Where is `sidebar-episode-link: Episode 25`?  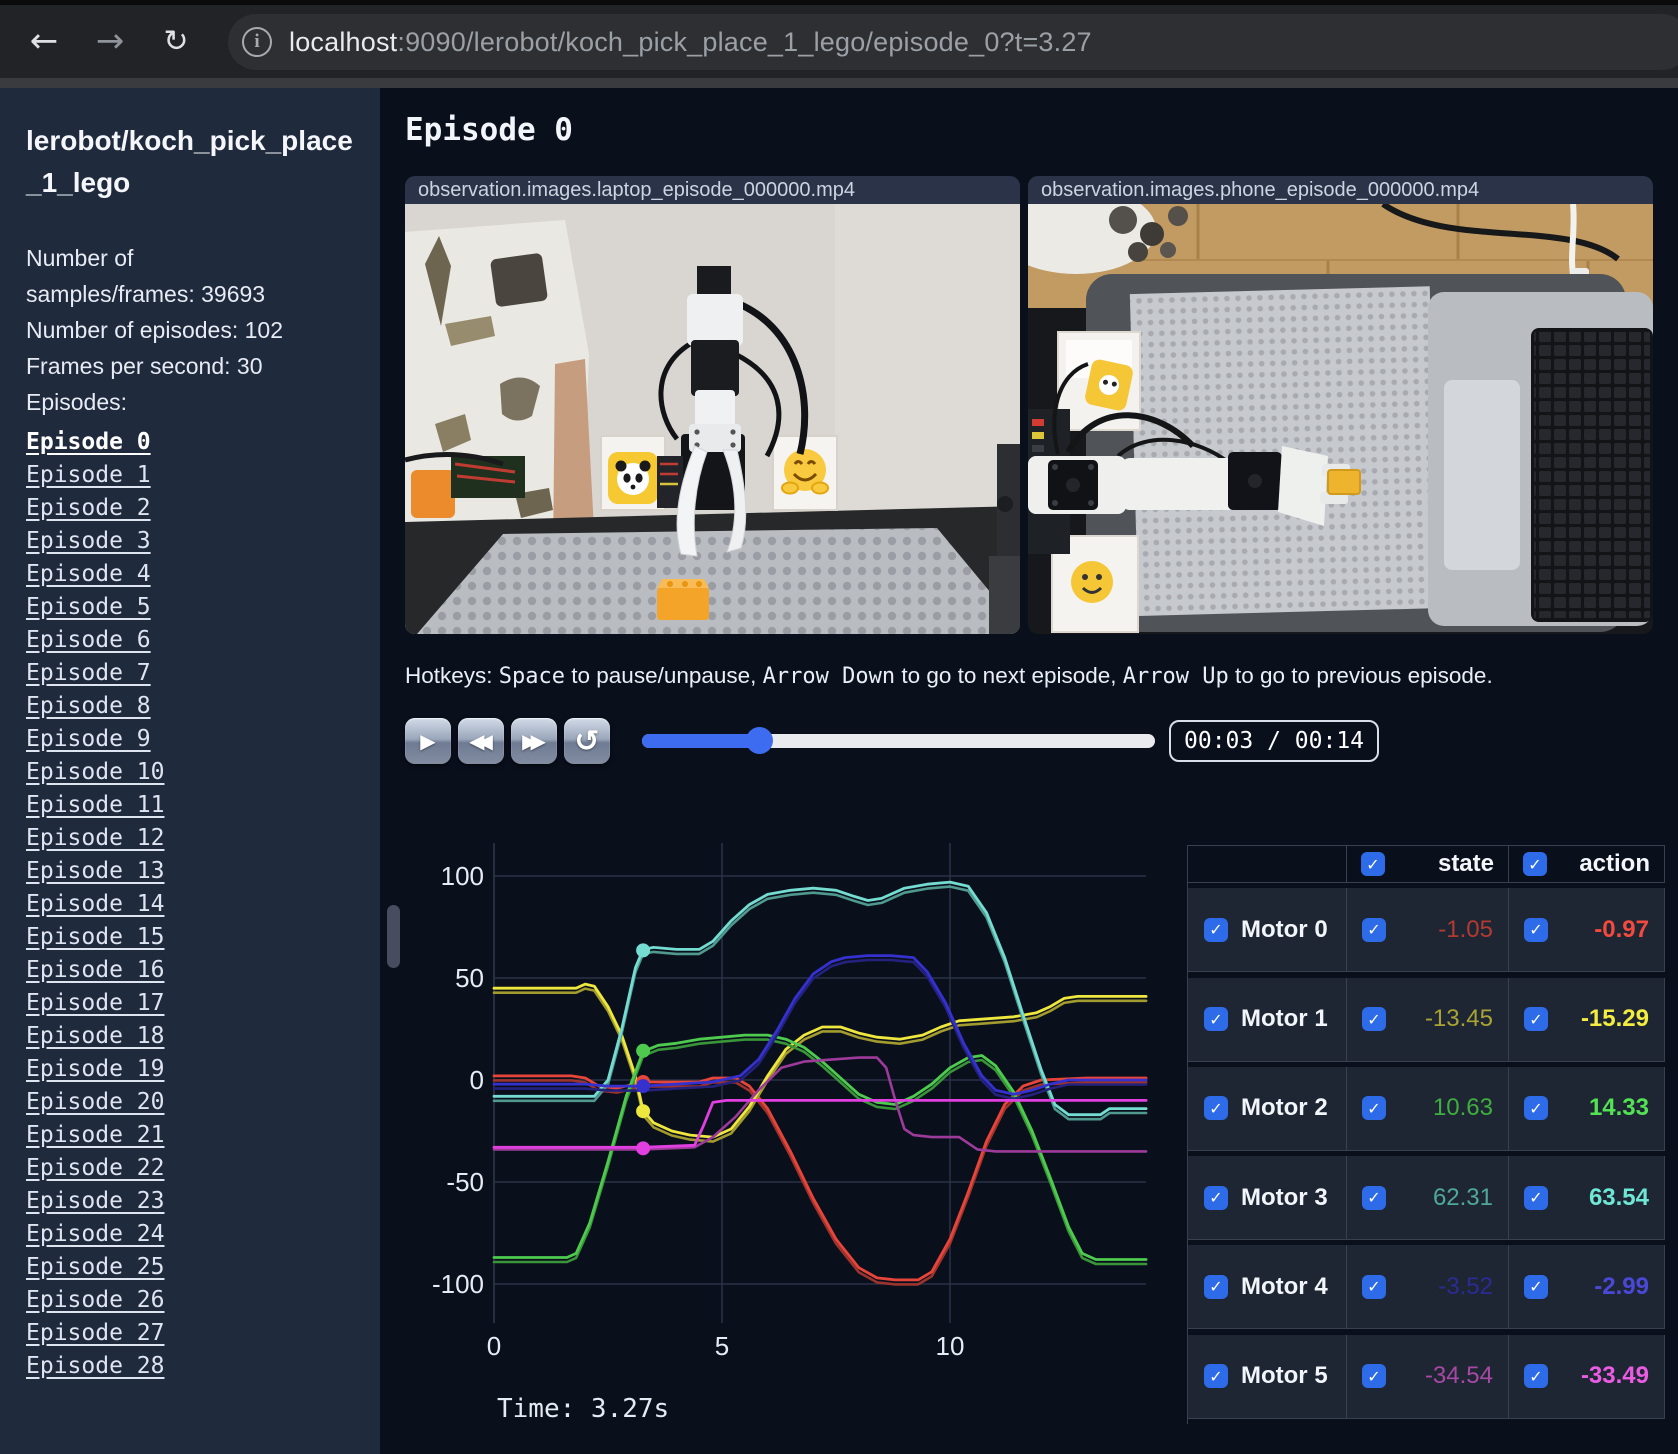
sidebar-episode-link: Episode 25 is located at coordinates (191, 1270).